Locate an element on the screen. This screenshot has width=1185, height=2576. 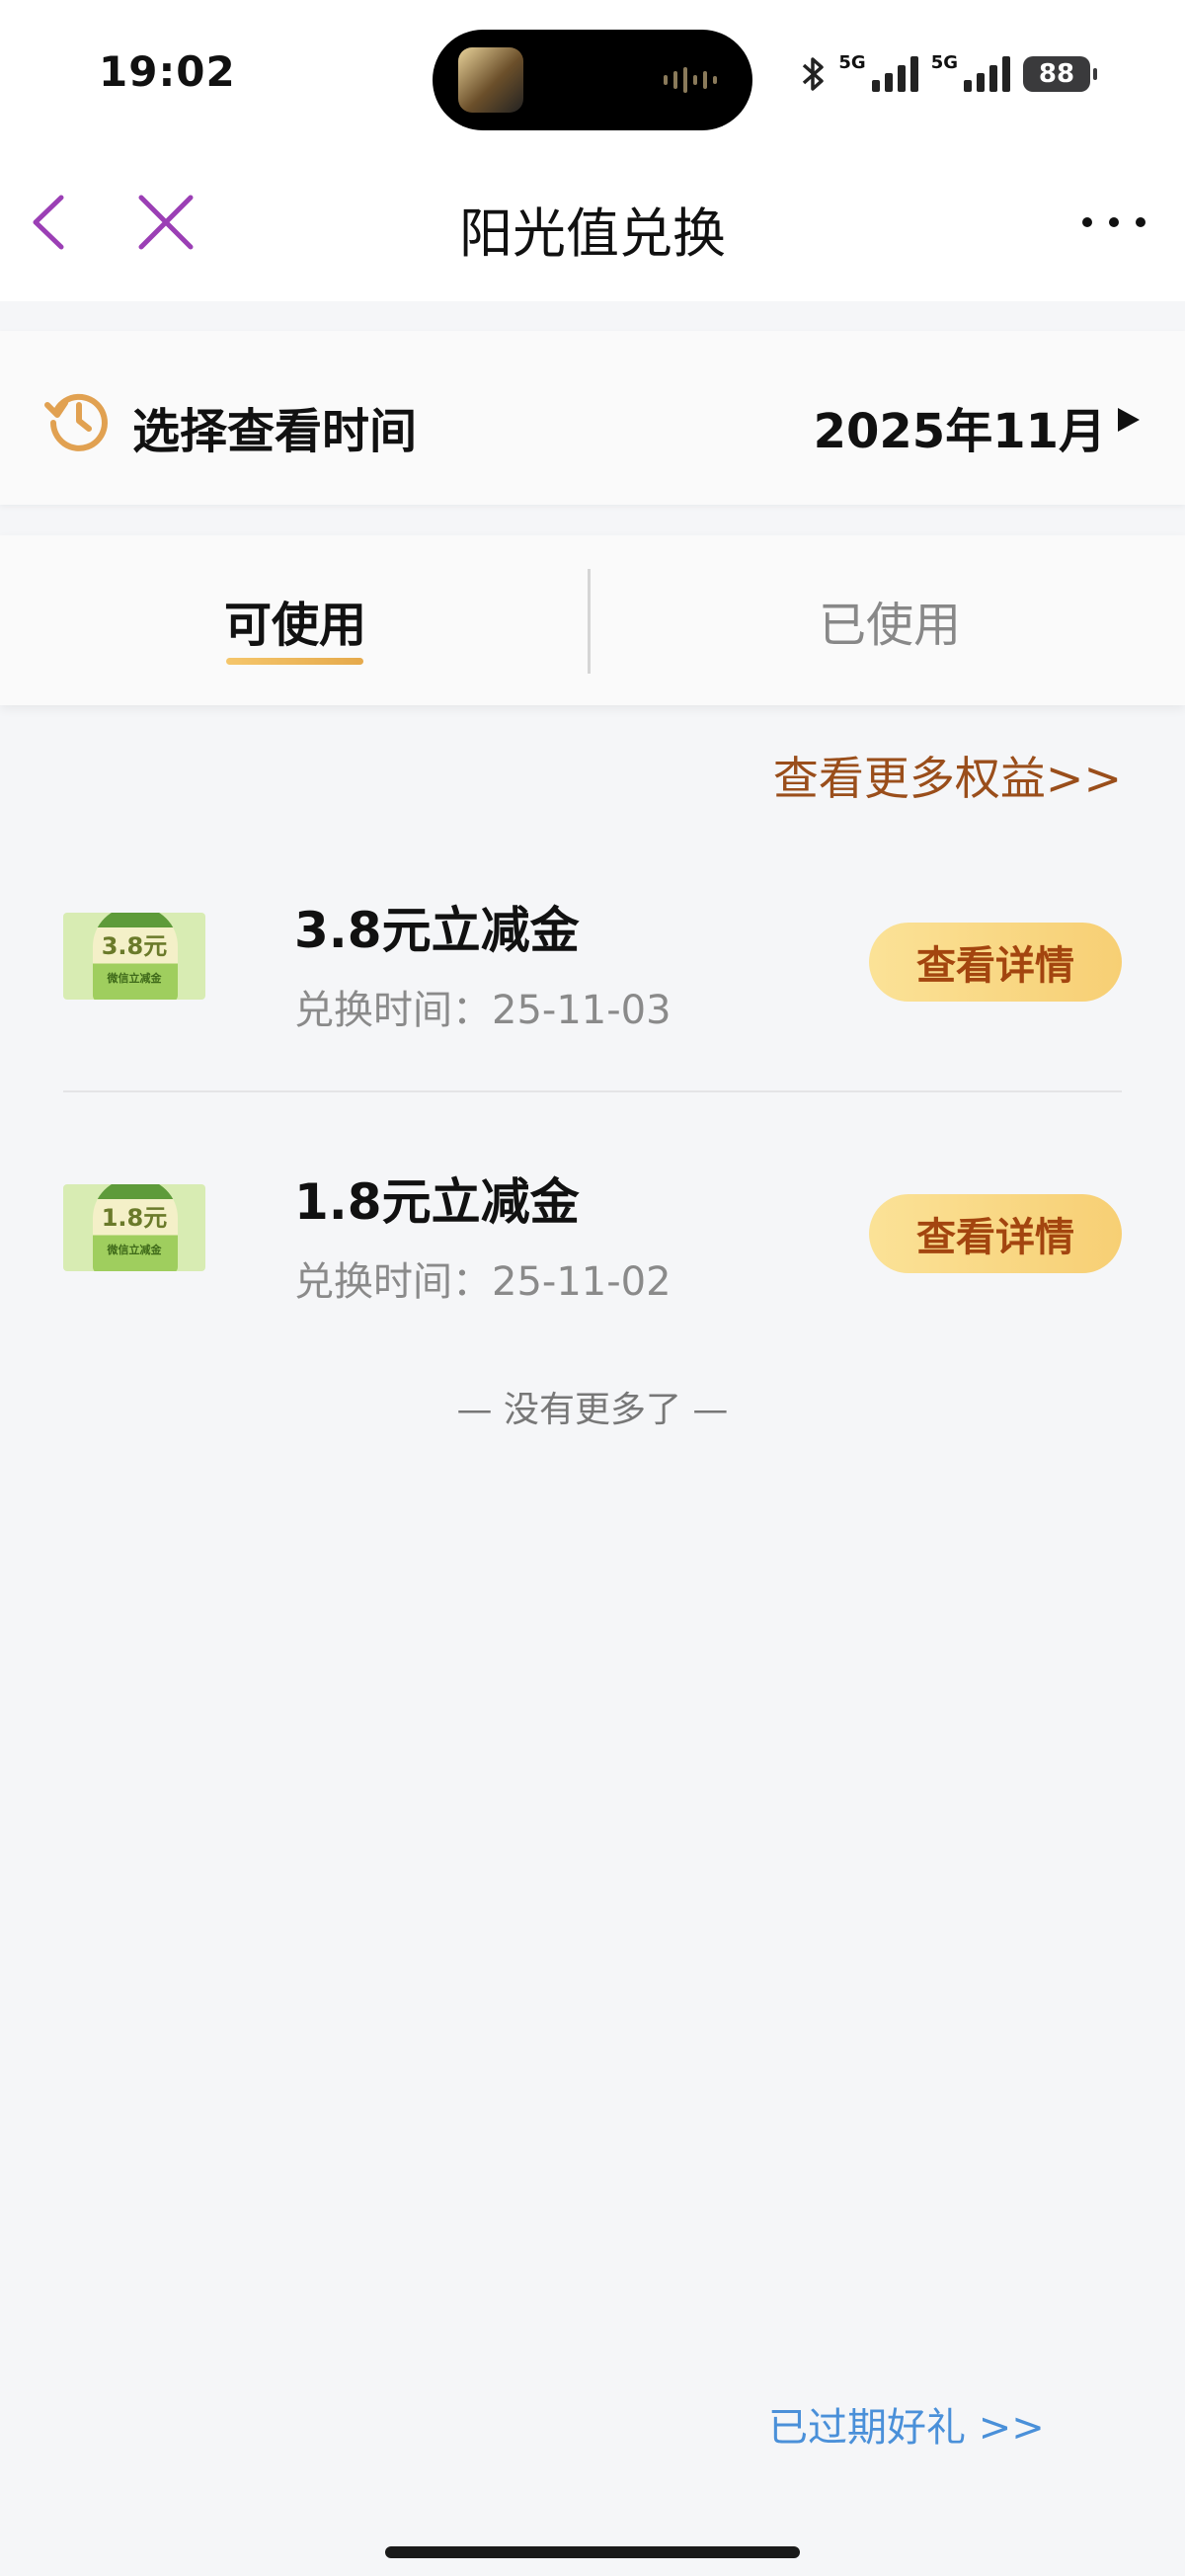
page-title: 阳光值兑换 is located at coordinates (592, 233).